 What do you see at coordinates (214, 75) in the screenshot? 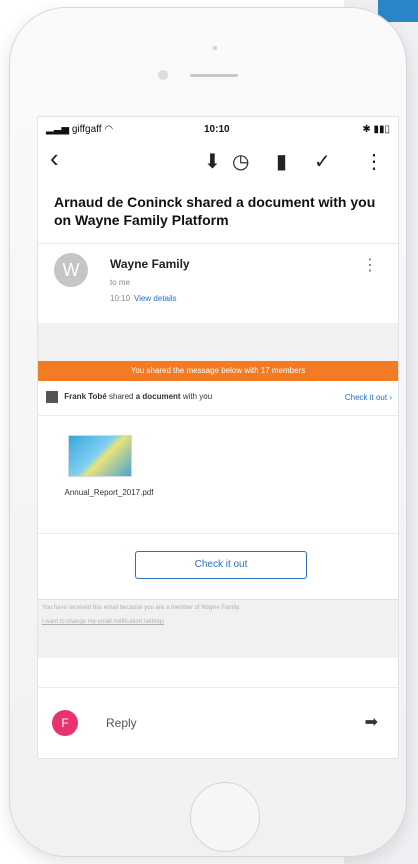
I see `phone-speaker` at bounding box center [214, 75].